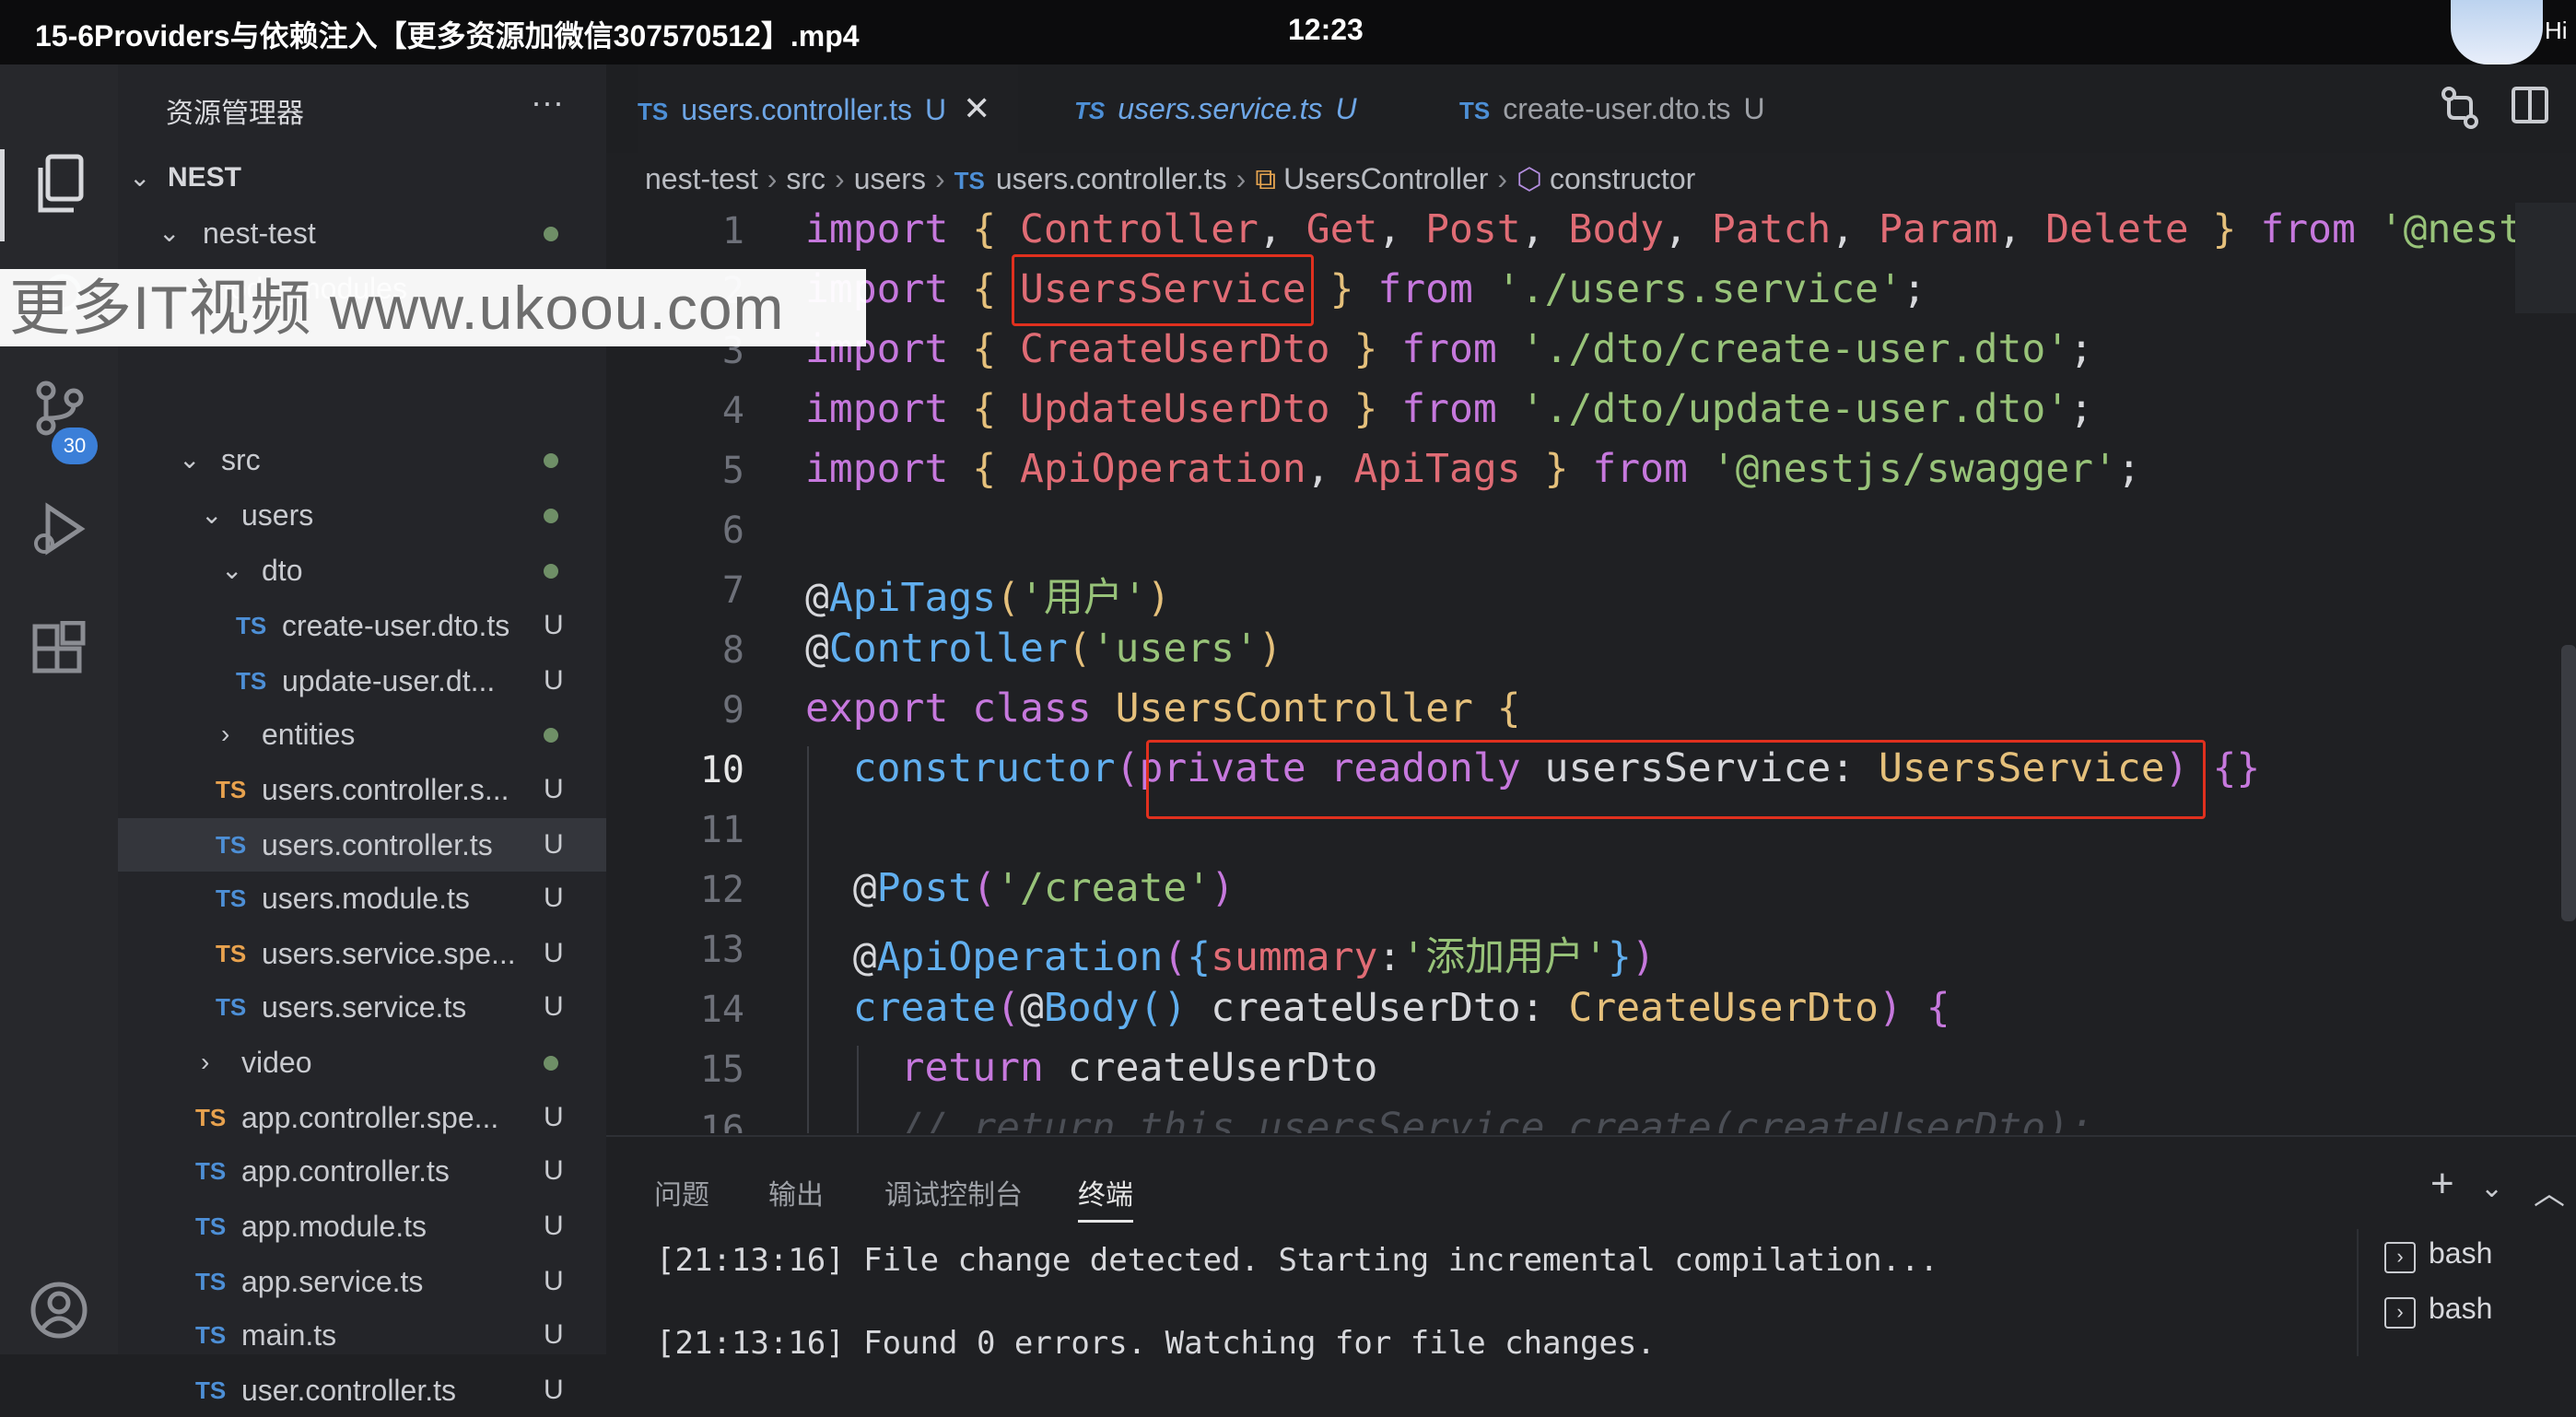 The height and width of the screenshot is (1417, 2576). Describe the element at coordinates (1105, 1197) in the screenshot. I see `tab-terminal: 终端` at that location.